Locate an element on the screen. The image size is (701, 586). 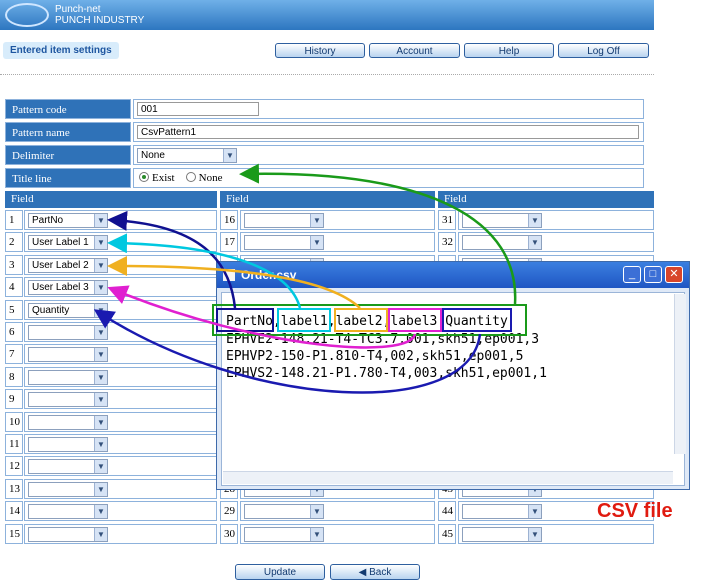
arrow-label3 is located at coordinates (262, 317).